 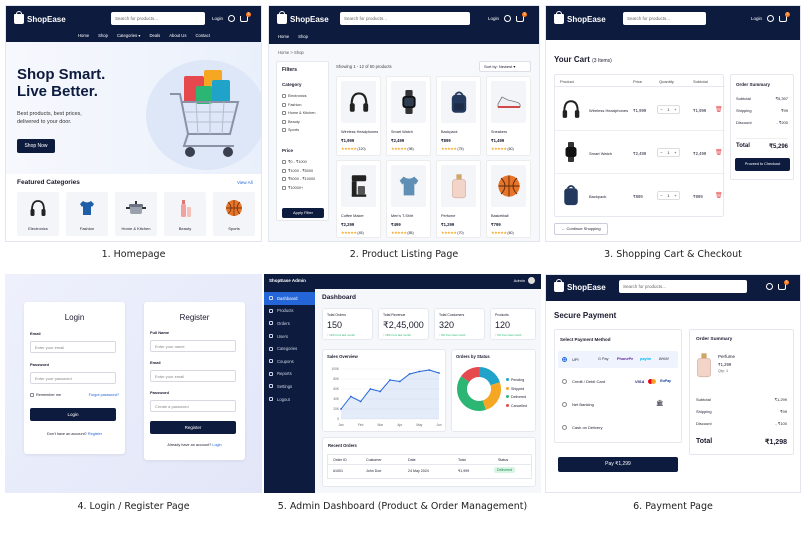 What do you see at coordinates (531, 280) in the screenshot?
I see `avatar` at bounding box center [531, 280].